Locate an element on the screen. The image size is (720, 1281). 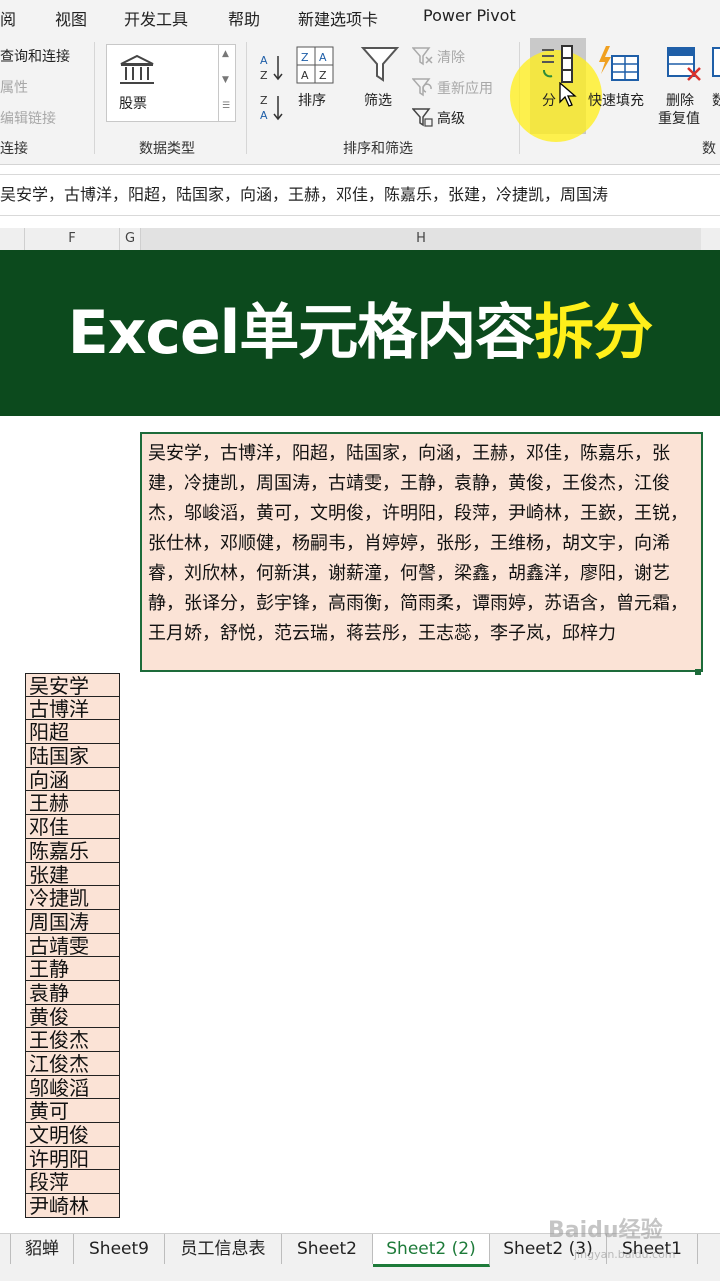
data-validation-button: 数 is located at coordinates (716, 100).